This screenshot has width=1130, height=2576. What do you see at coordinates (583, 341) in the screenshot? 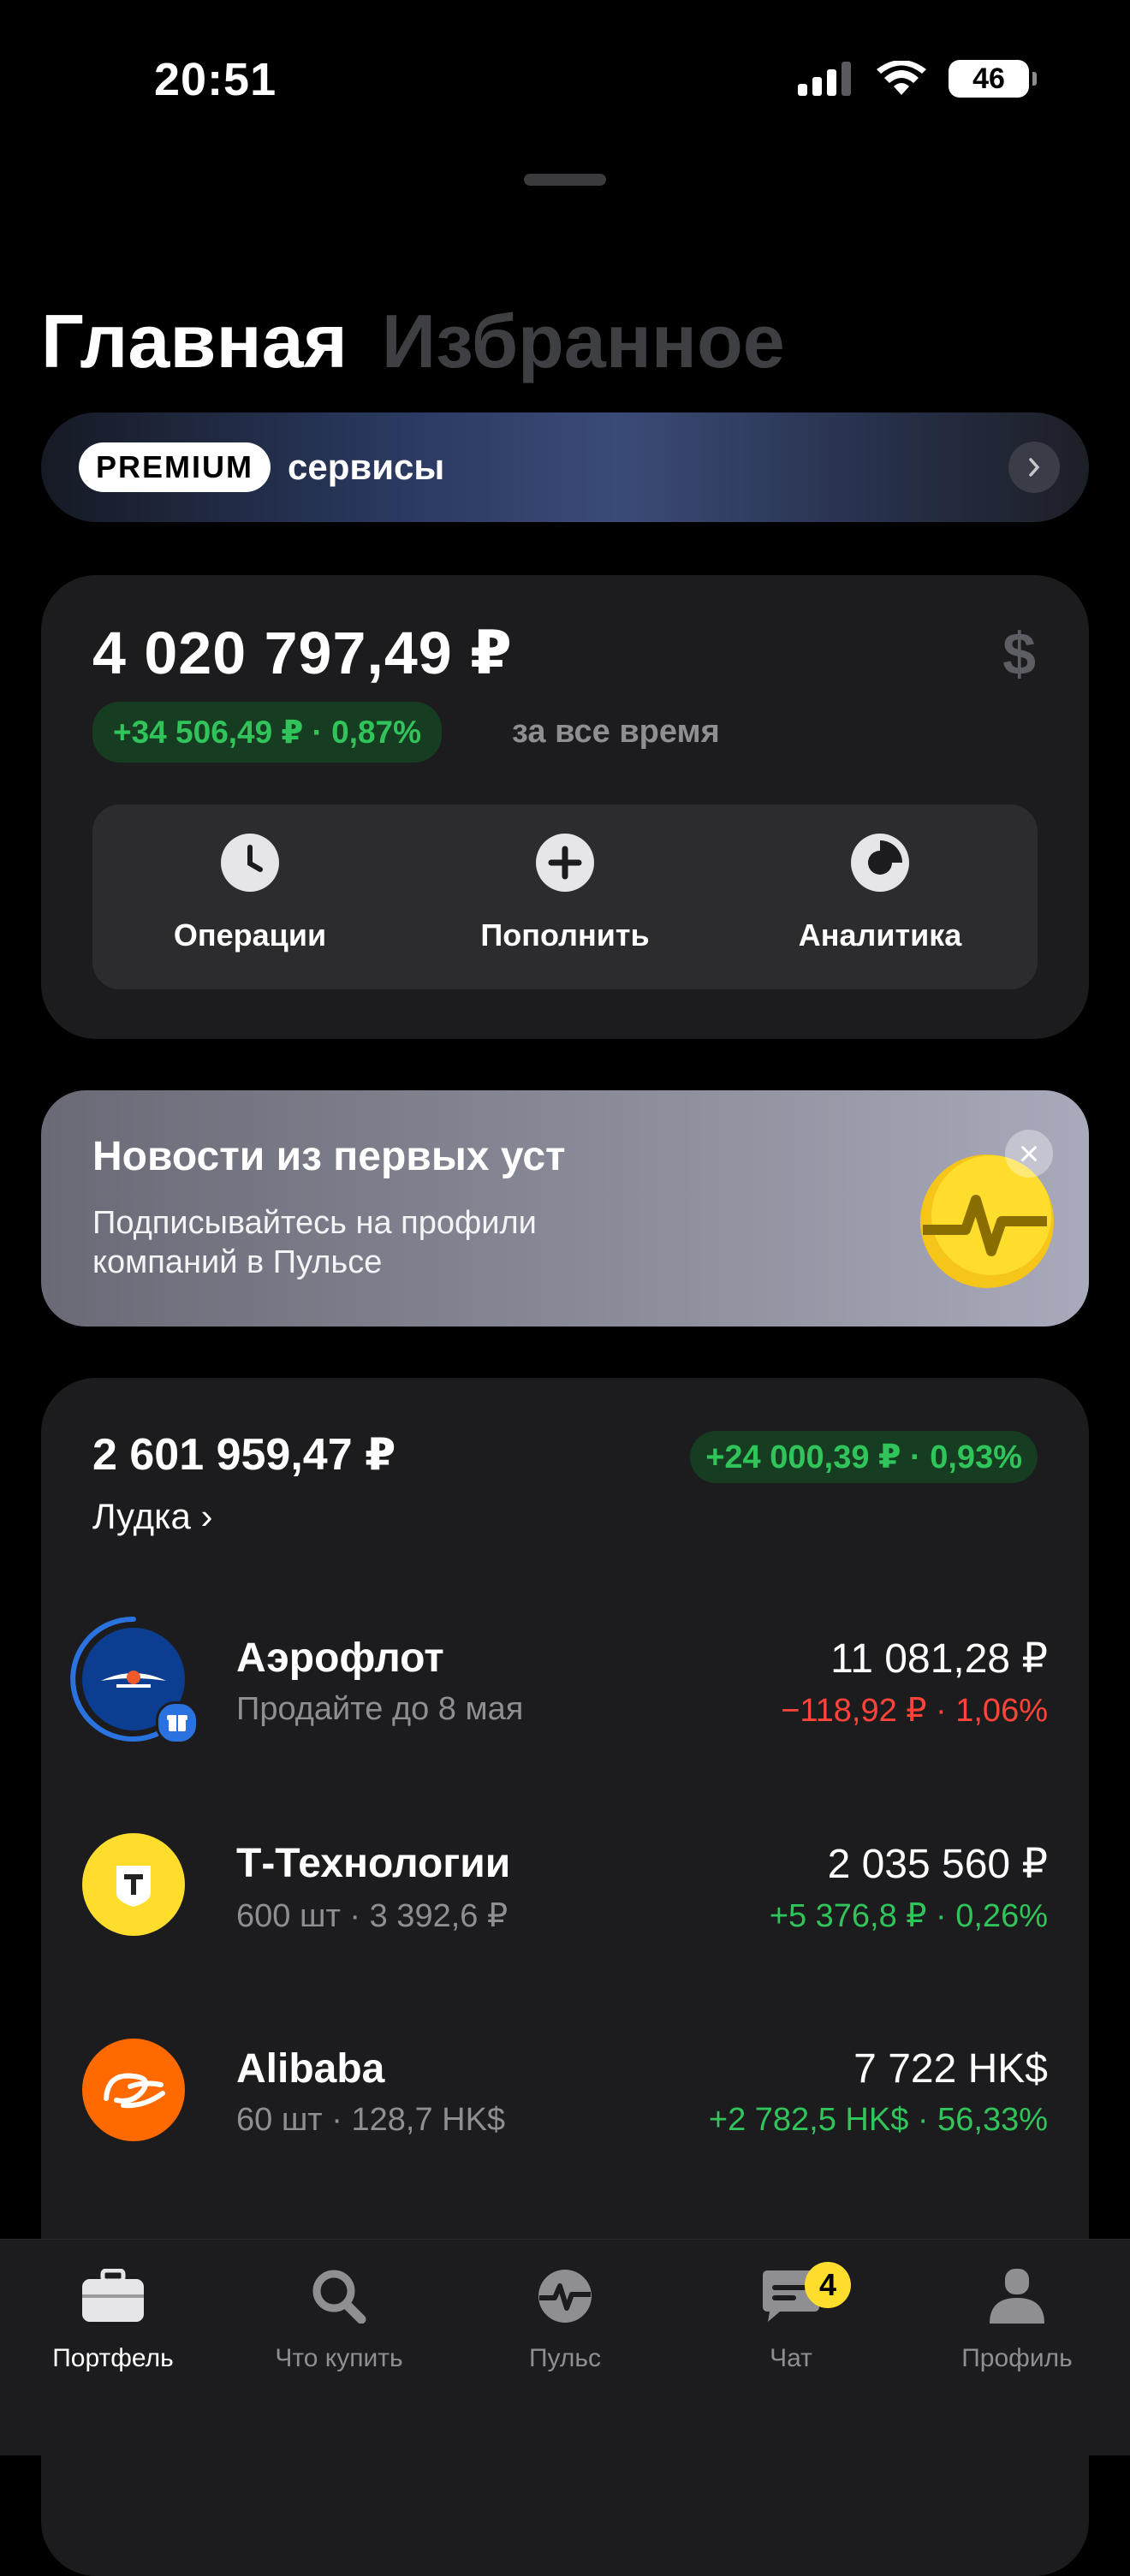
I see `tab-favorites: Избранное` at bounding box center [583, 341].